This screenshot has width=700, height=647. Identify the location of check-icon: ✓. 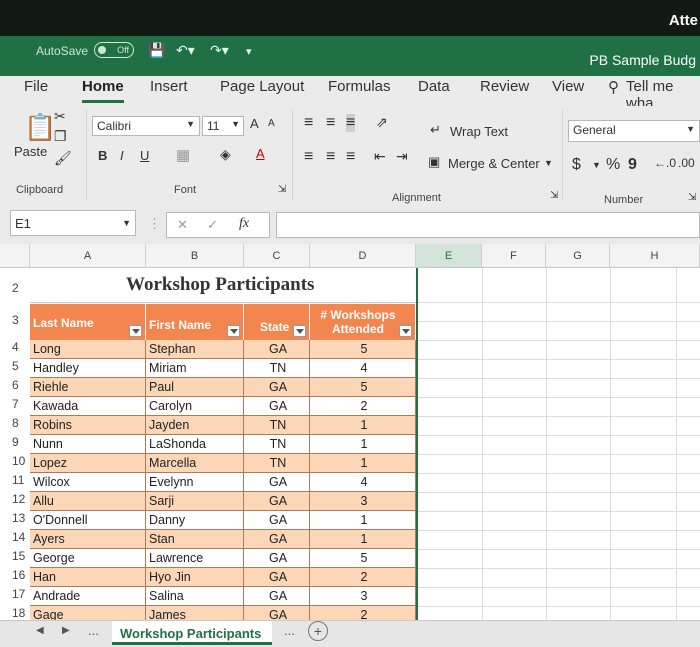
(212, 225).